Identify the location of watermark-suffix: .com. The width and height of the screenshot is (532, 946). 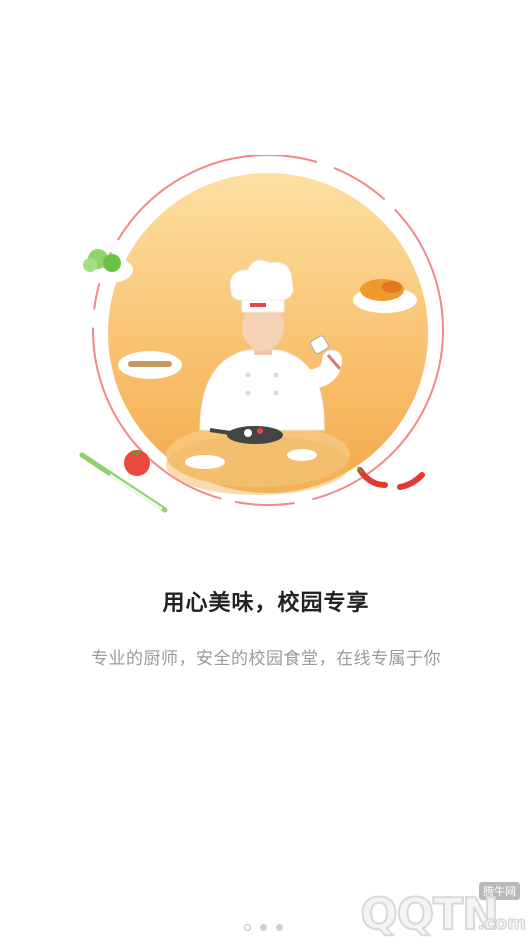
(502, 924).